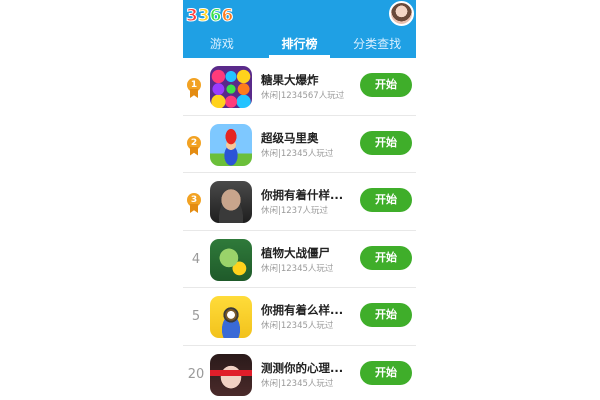  I want to click on list-item: 1 糖果大爆炸 休闲|1234567人玩过 开始, so click(299, 87).